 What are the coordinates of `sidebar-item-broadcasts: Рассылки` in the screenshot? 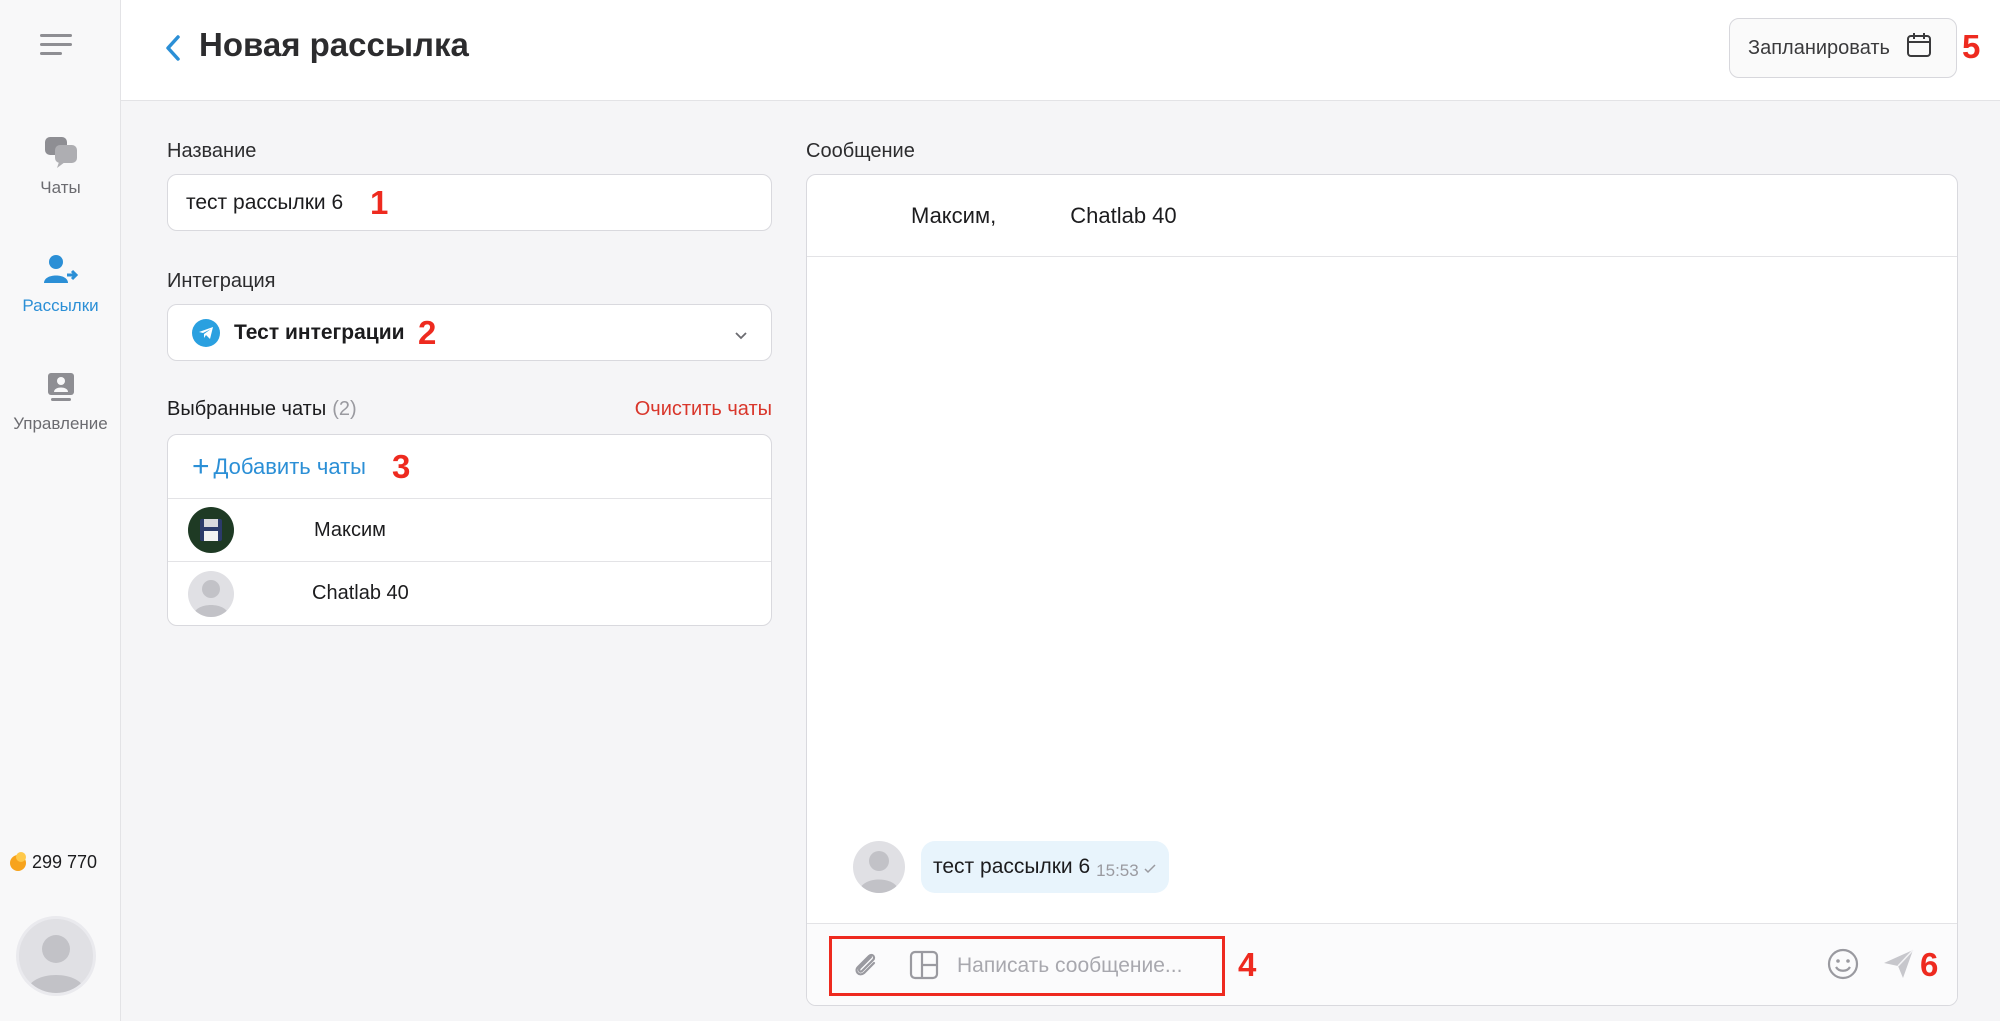 It's located at (60, 282).